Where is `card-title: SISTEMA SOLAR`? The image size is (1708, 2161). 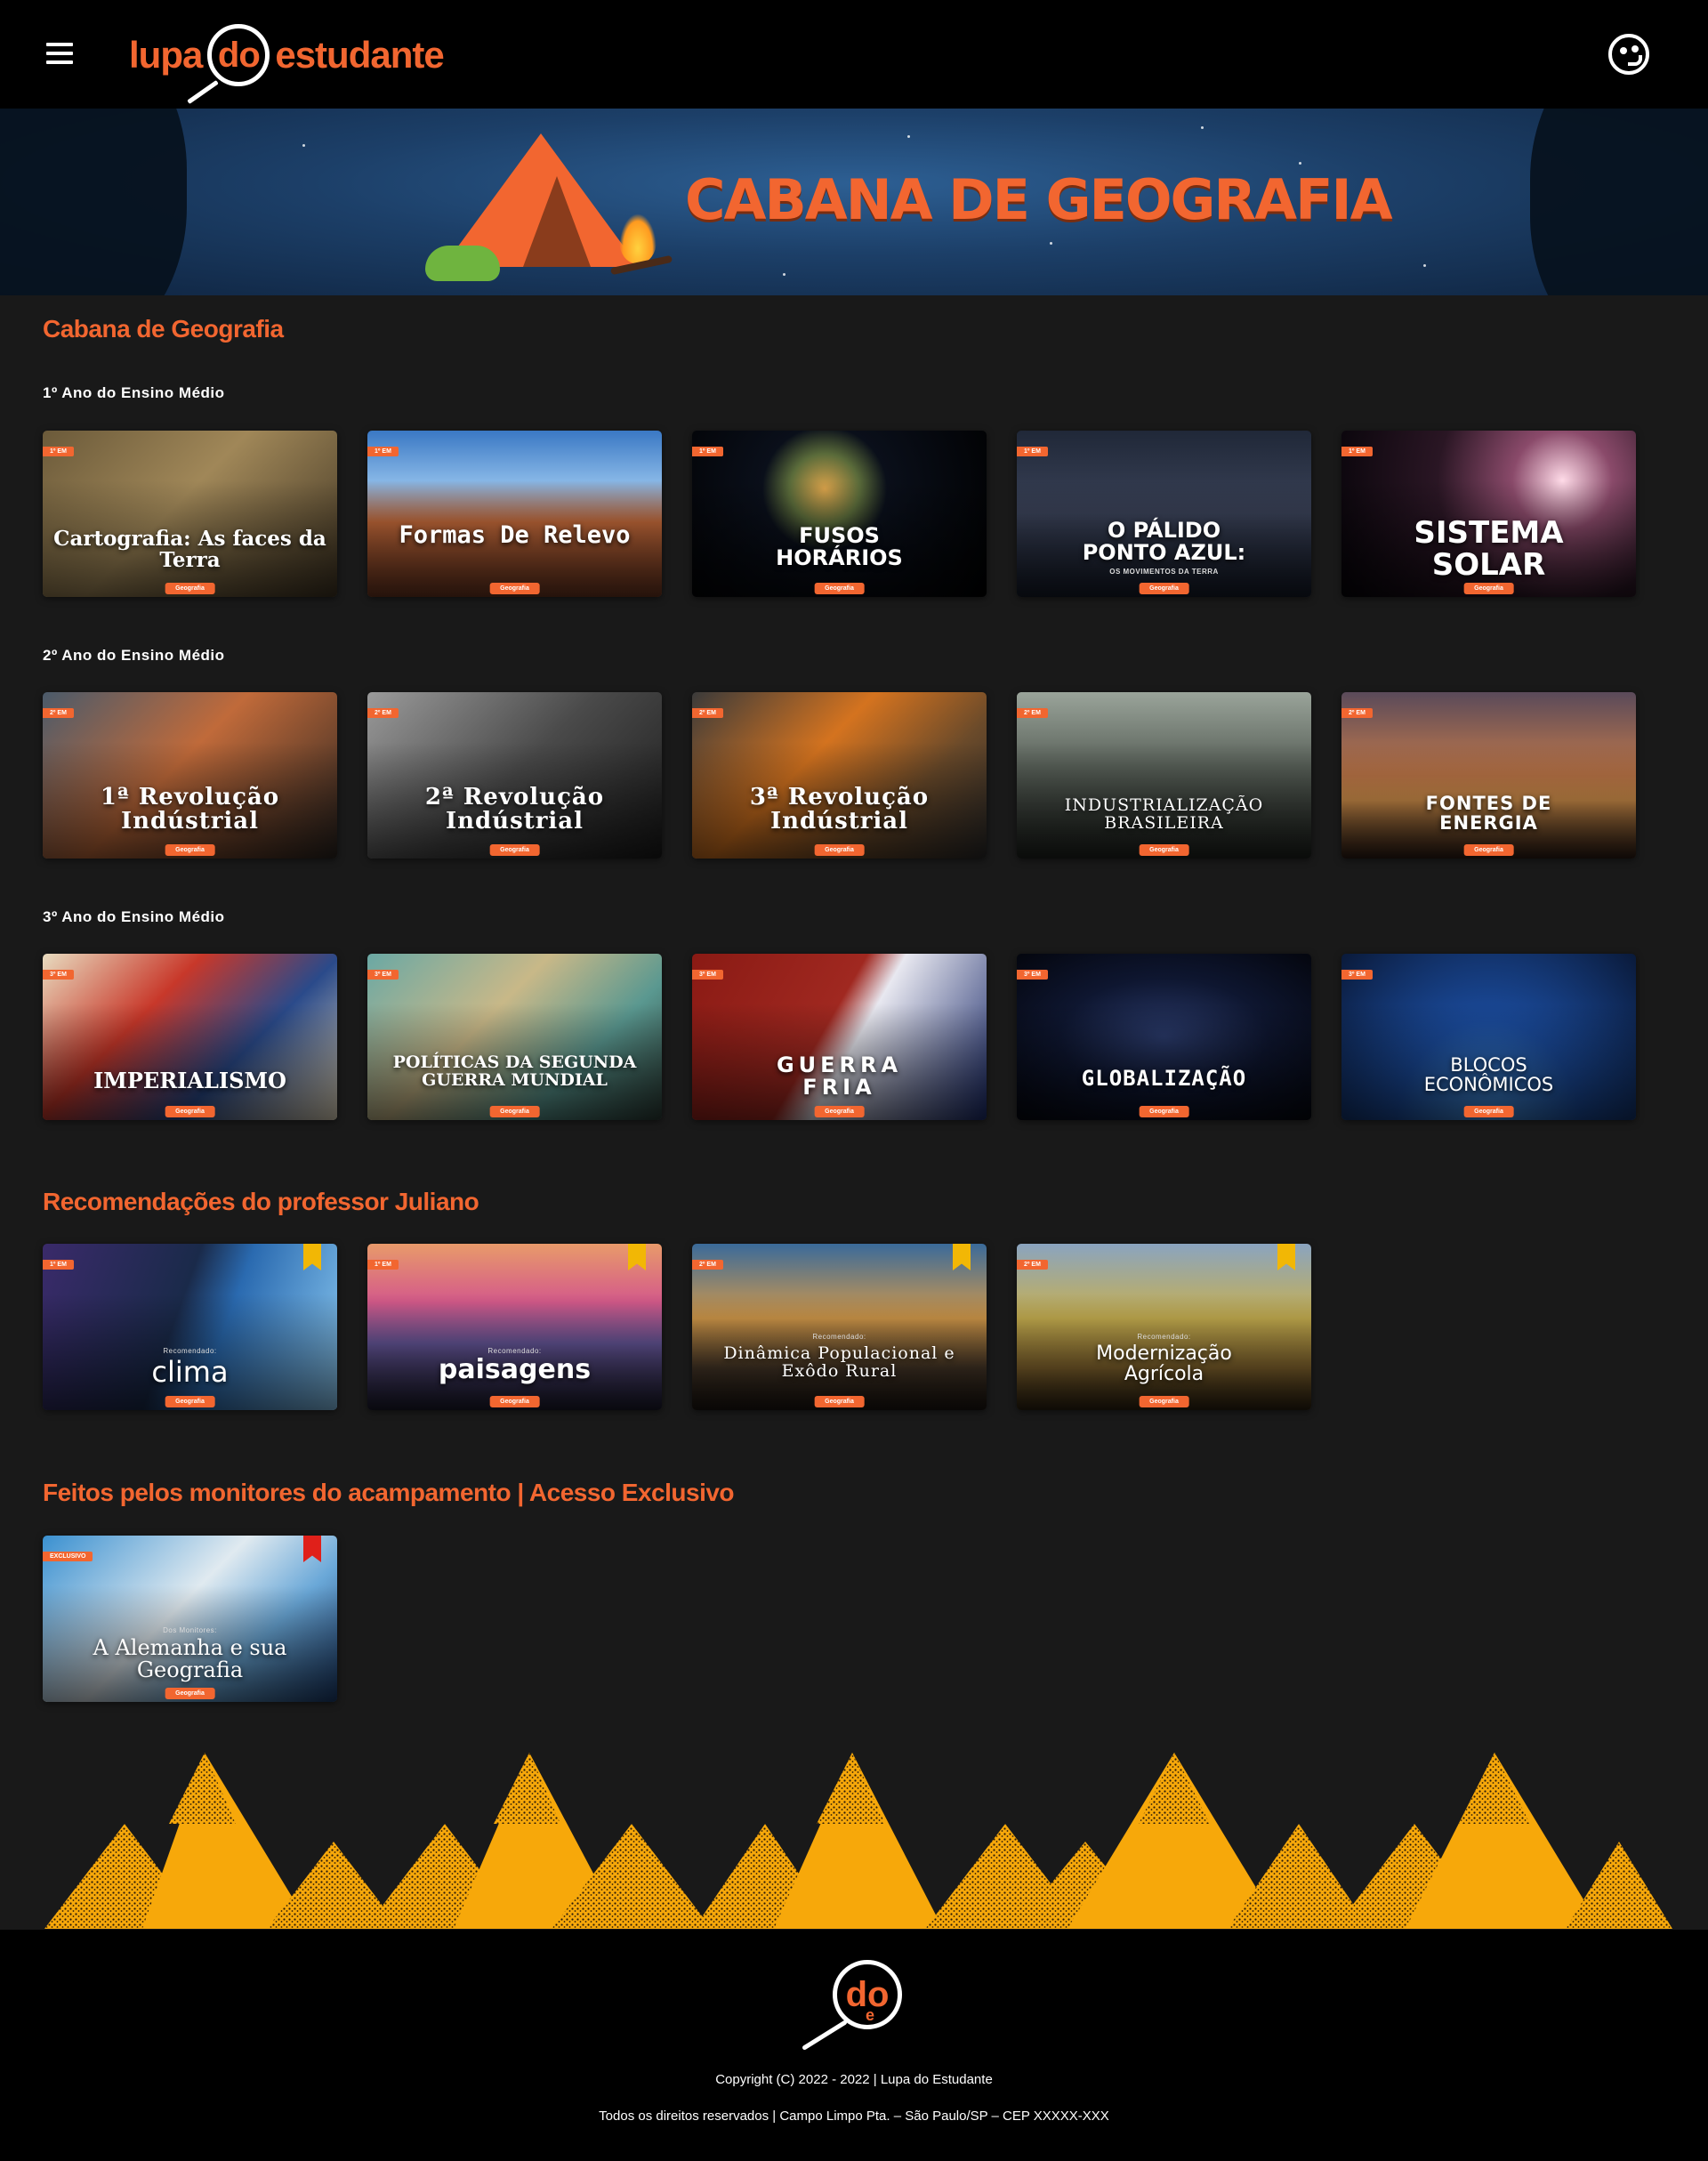
card-title: SISTEMA SOLAR is located at coordinates (1489, 549).